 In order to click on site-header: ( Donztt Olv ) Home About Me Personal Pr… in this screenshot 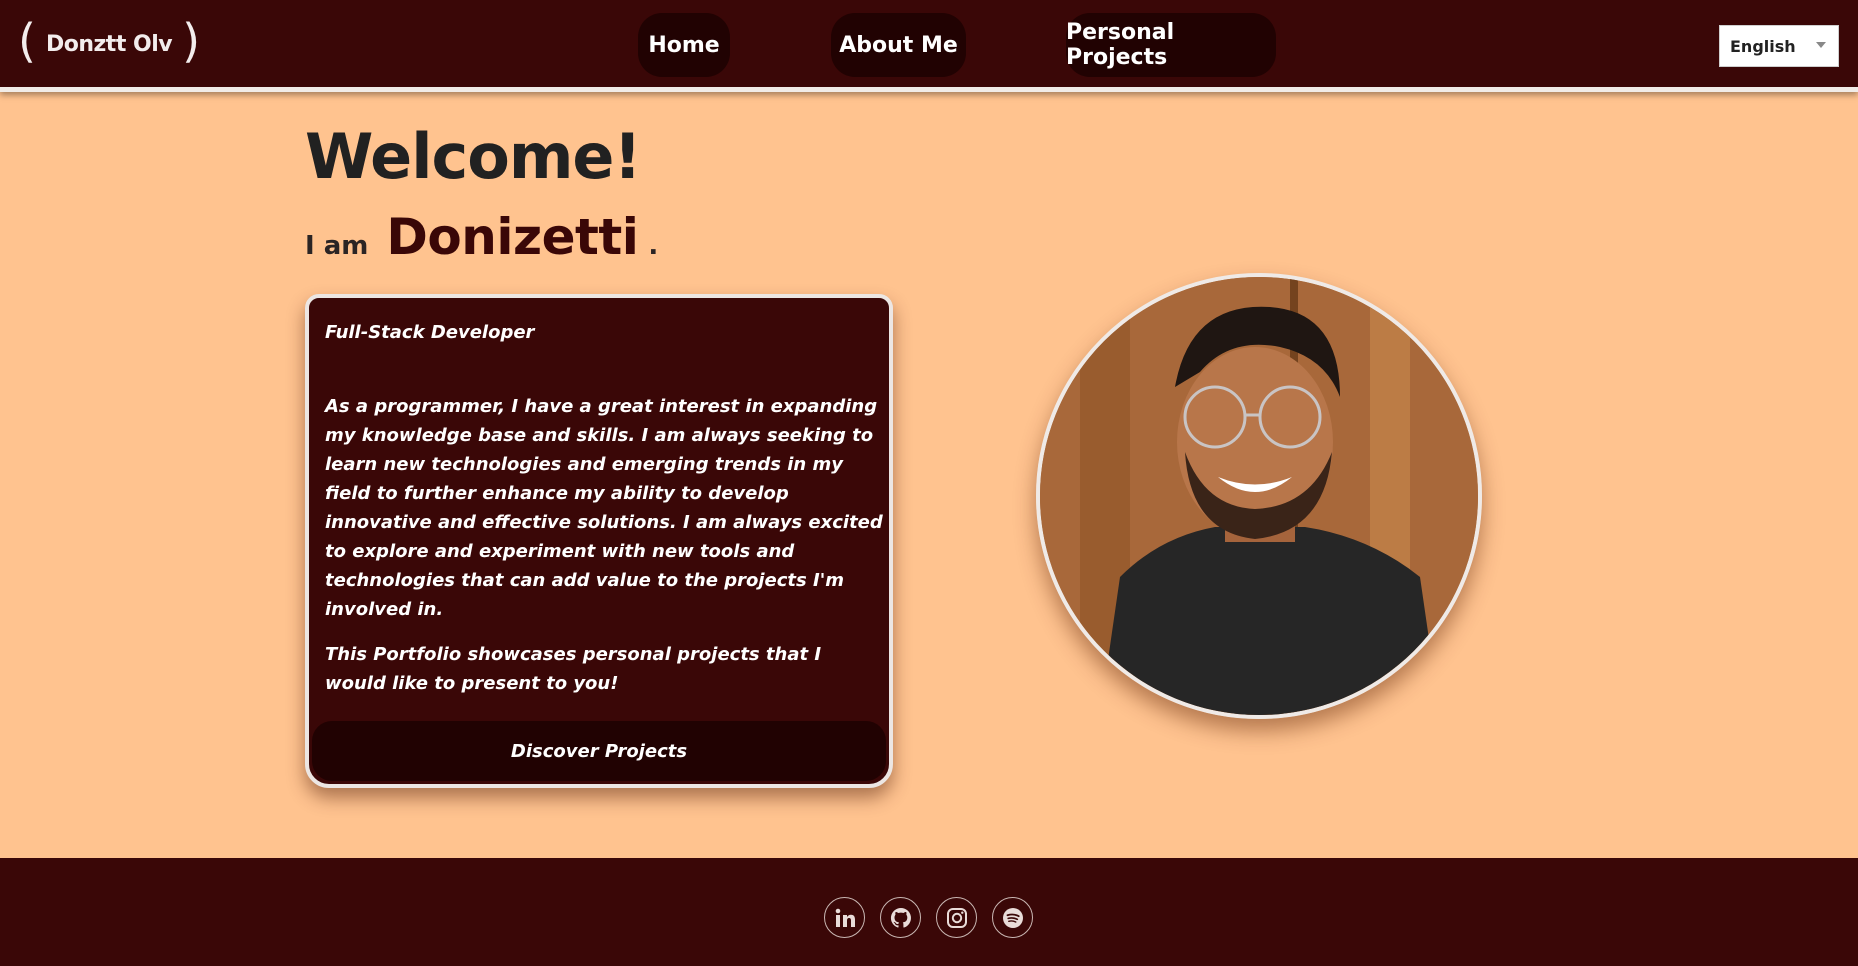, I will do `click(929, 46)`.